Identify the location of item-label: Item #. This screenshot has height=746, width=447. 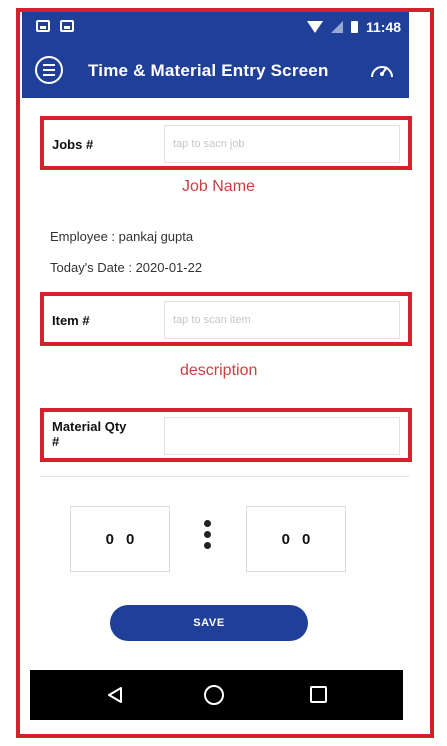
(71, 320).